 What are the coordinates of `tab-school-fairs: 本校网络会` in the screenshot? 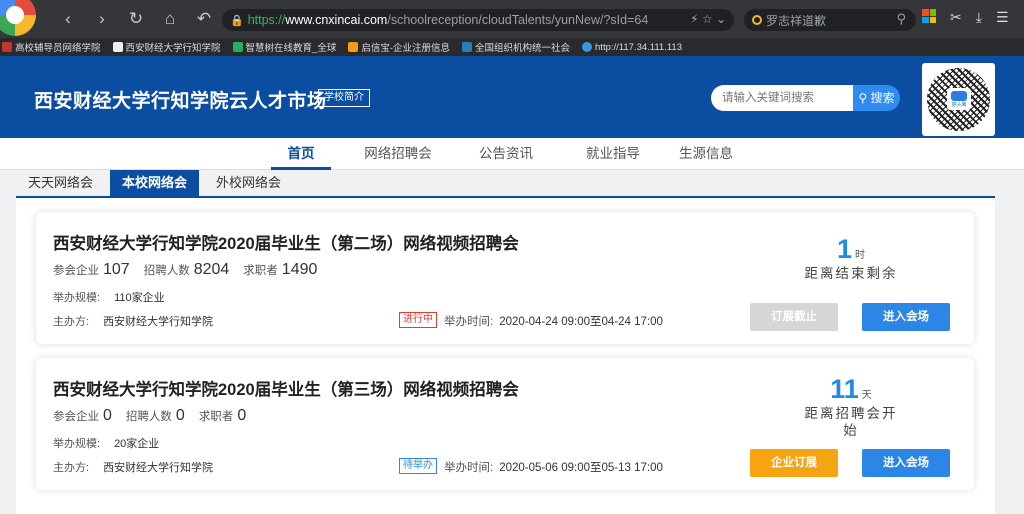 It's located at (155, 183).